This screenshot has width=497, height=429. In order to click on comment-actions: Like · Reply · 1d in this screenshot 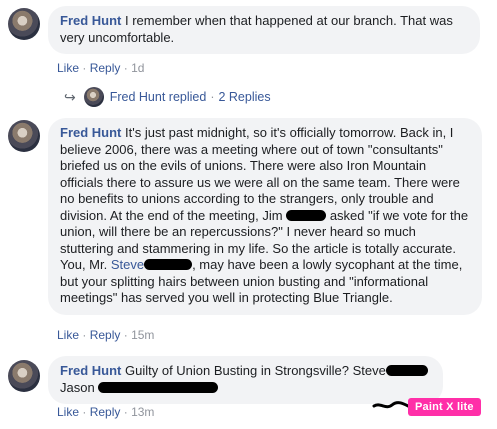, I will do `click(101, 68)`.